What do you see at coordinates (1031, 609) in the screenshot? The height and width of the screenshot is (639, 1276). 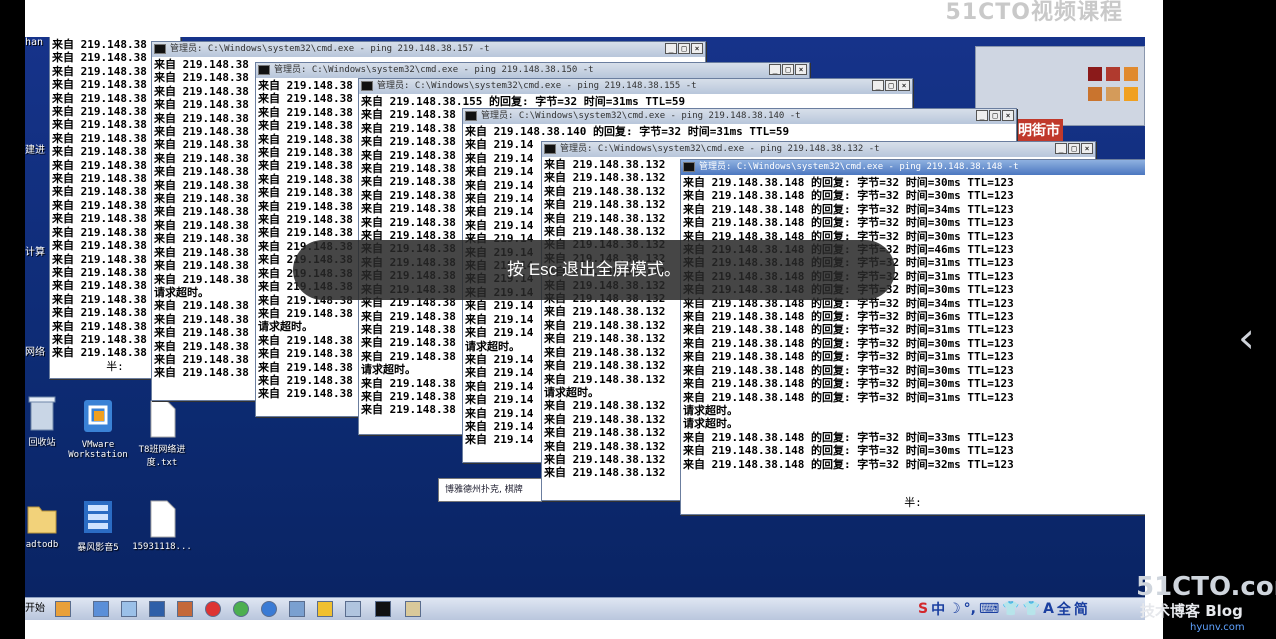 I see `shirt-icon: 👕` at bounding box center [1031, 609].